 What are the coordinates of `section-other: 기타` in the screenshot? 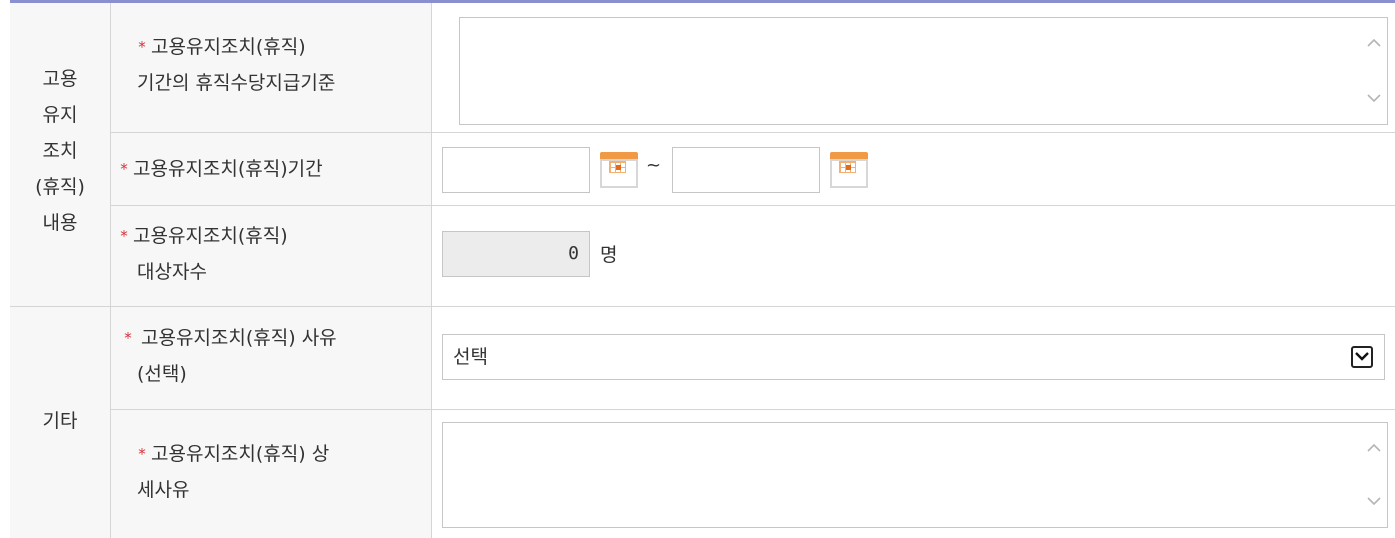 It's located at (60, 422).